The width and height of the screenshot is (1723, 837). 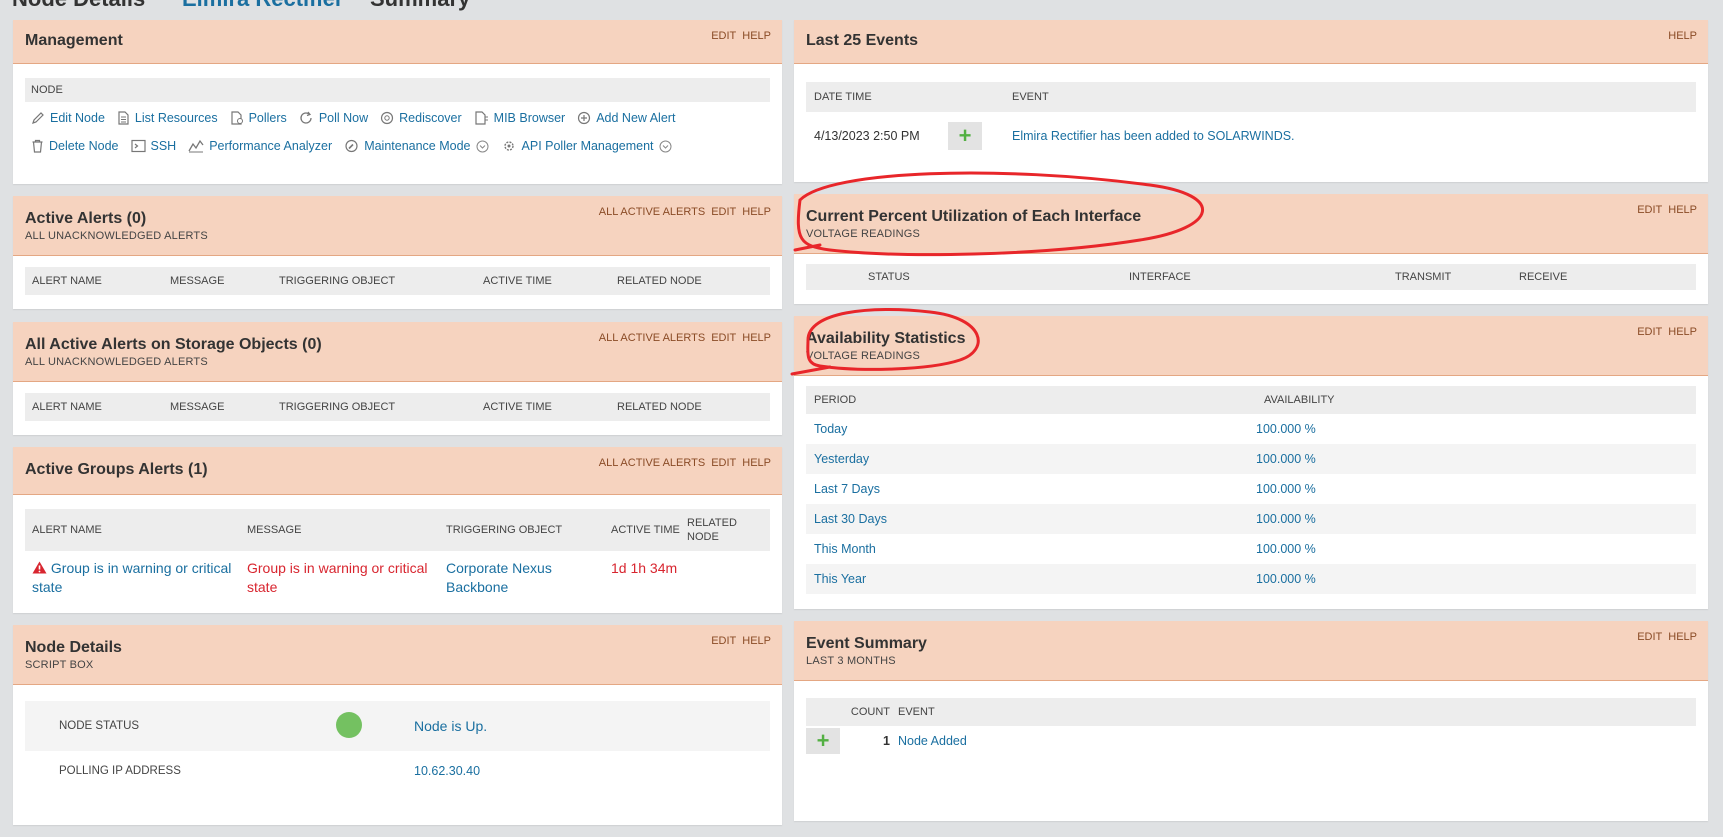 I want to click on last-events-table-header: DATE TIME EVENT, so click(x=1251, y=97).